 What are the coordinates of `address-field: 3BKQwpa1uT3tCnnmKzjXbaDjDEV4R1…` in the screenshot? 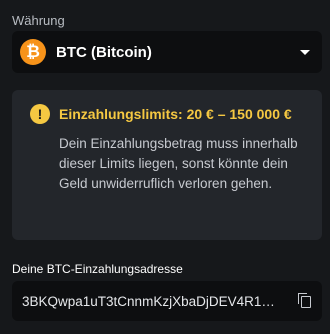 It's located at (167, 301).